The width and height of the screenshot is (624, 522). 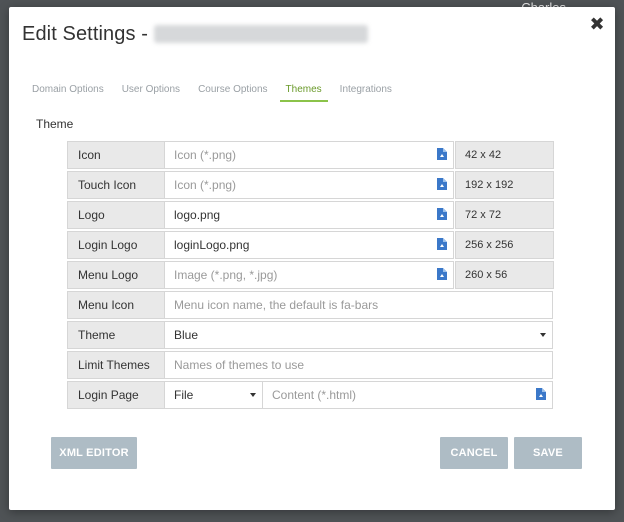 What do you see at coordinates (121, 155) in the screenshot?
I see `icon-label: Icon` at bounding box center [121, 155].